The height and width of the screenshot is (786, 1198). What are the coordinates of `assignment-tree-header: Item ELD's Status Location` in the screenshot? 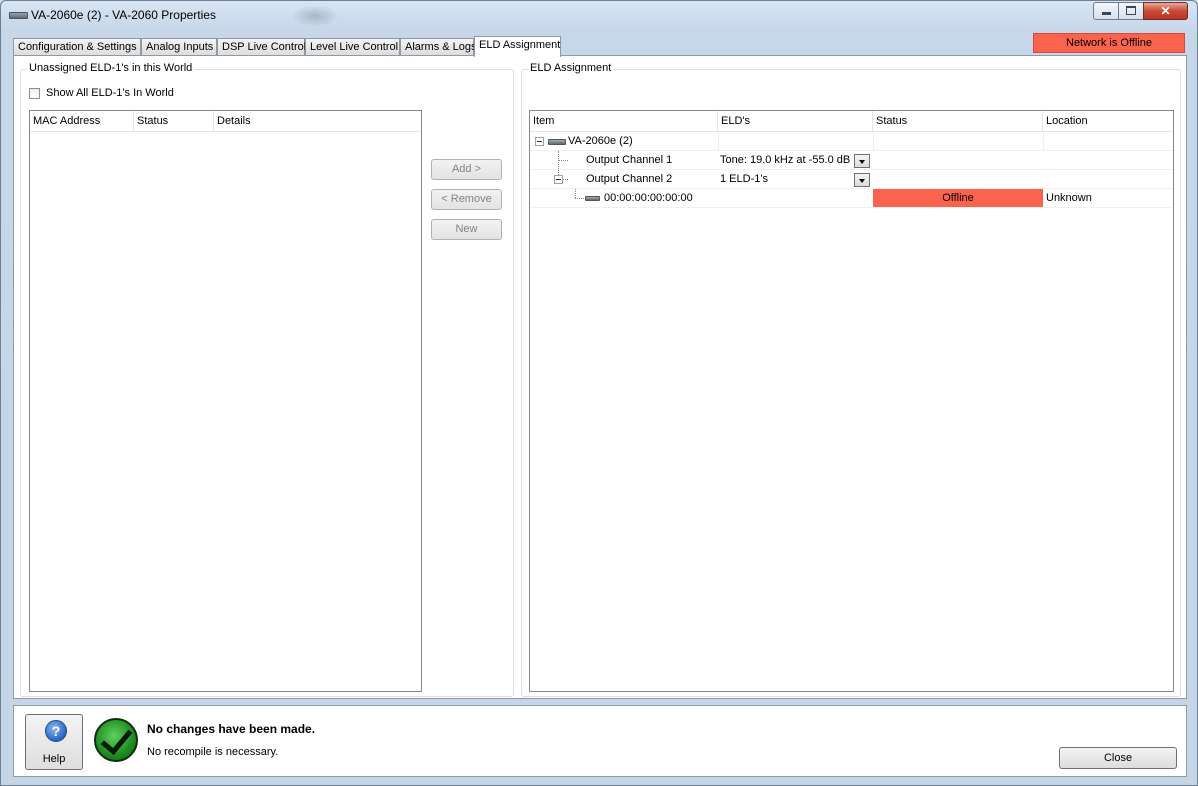 It's located at (851, 121).